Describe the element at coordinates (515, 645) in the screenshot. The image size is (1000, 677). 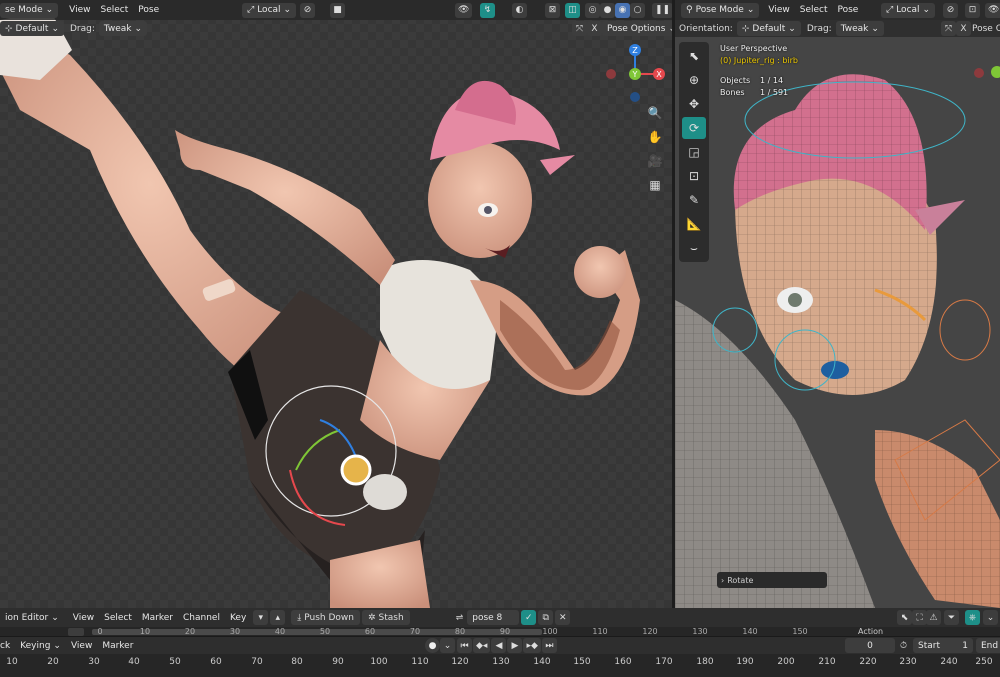
I see `play-icon: ▶` at that location.